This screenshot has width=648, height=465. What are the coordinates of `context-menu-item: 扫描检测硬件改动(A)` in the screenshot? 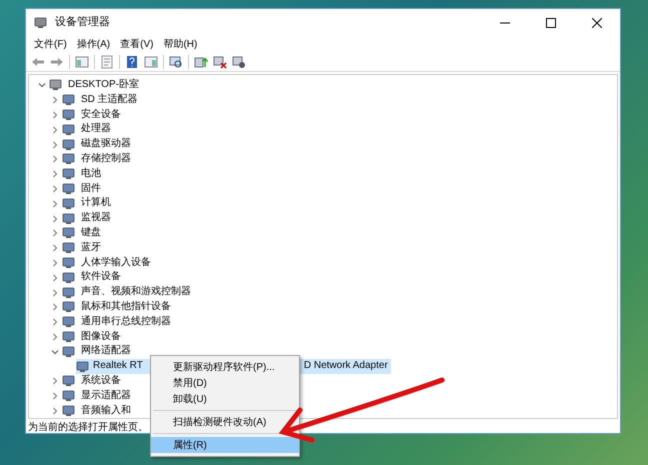 It's located at (225, 422).